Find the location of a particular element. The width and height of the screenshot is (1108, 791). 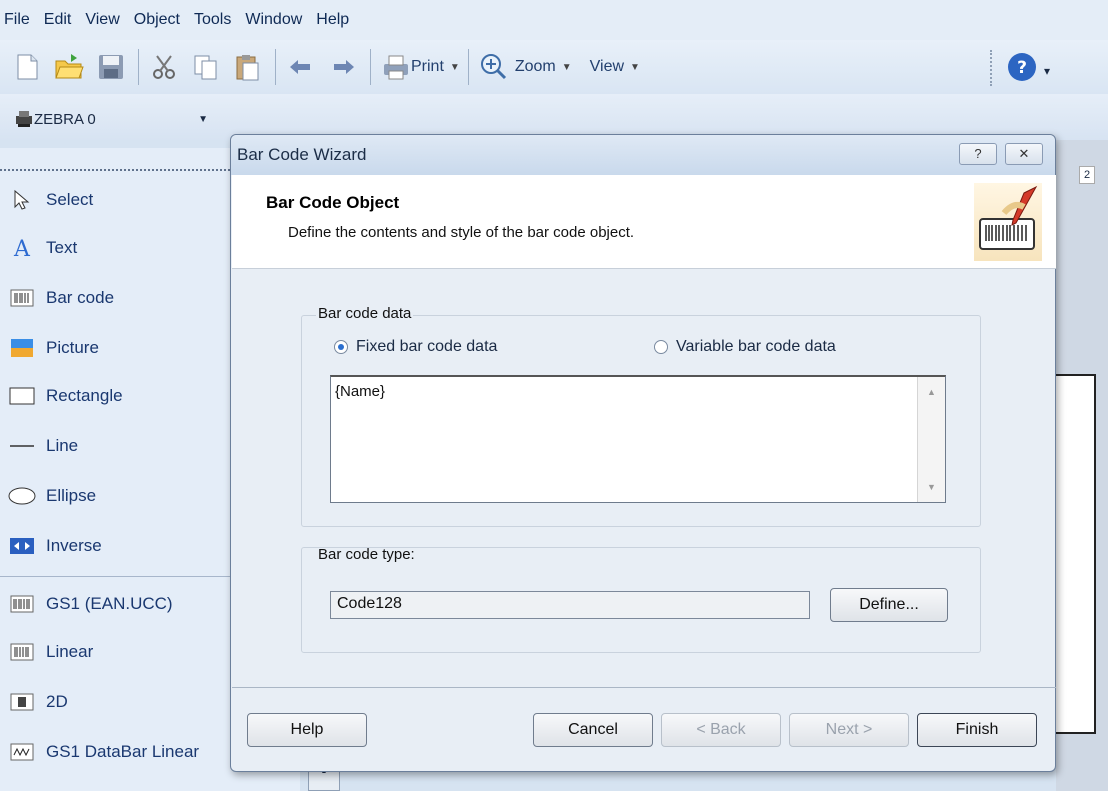

menu-edit: Edit is located at coordinates (58, 20).